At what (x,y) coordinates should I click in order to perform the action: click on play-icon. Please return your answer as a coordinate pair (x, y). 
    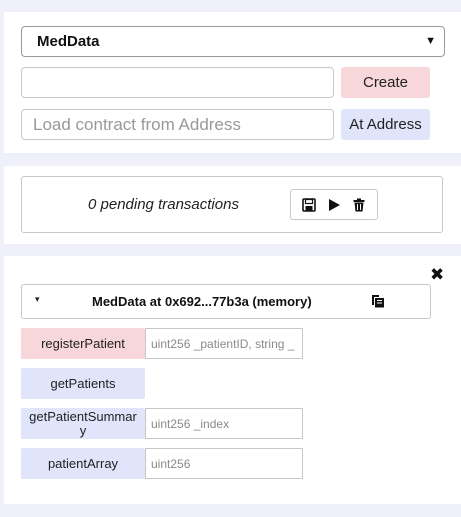
    Looking at the image, I should click on (334, 205).